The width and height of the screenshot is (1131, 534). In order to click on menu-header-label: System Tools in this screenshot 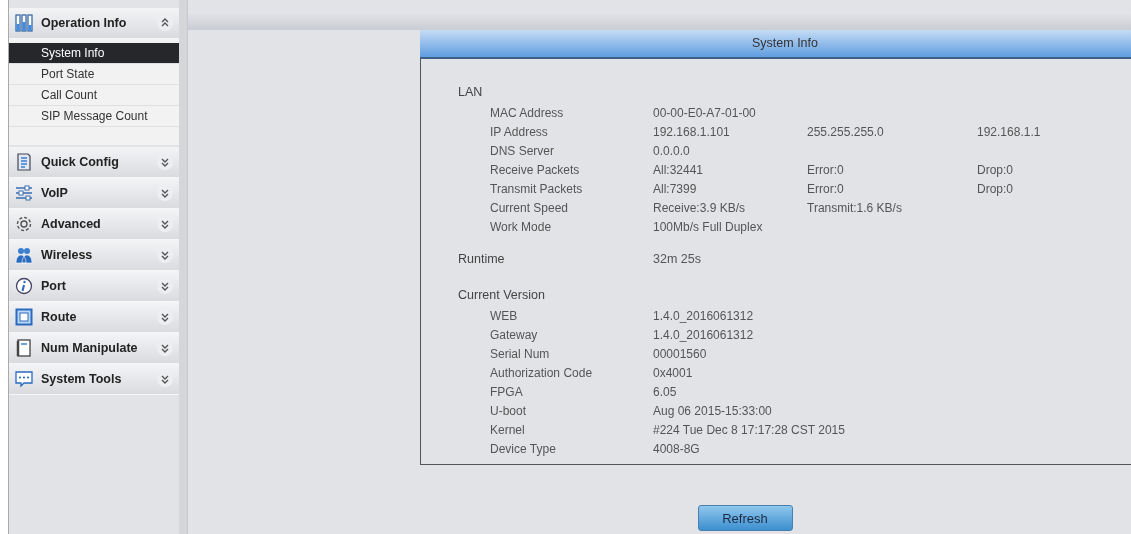, I will do `click(82, 379)`.